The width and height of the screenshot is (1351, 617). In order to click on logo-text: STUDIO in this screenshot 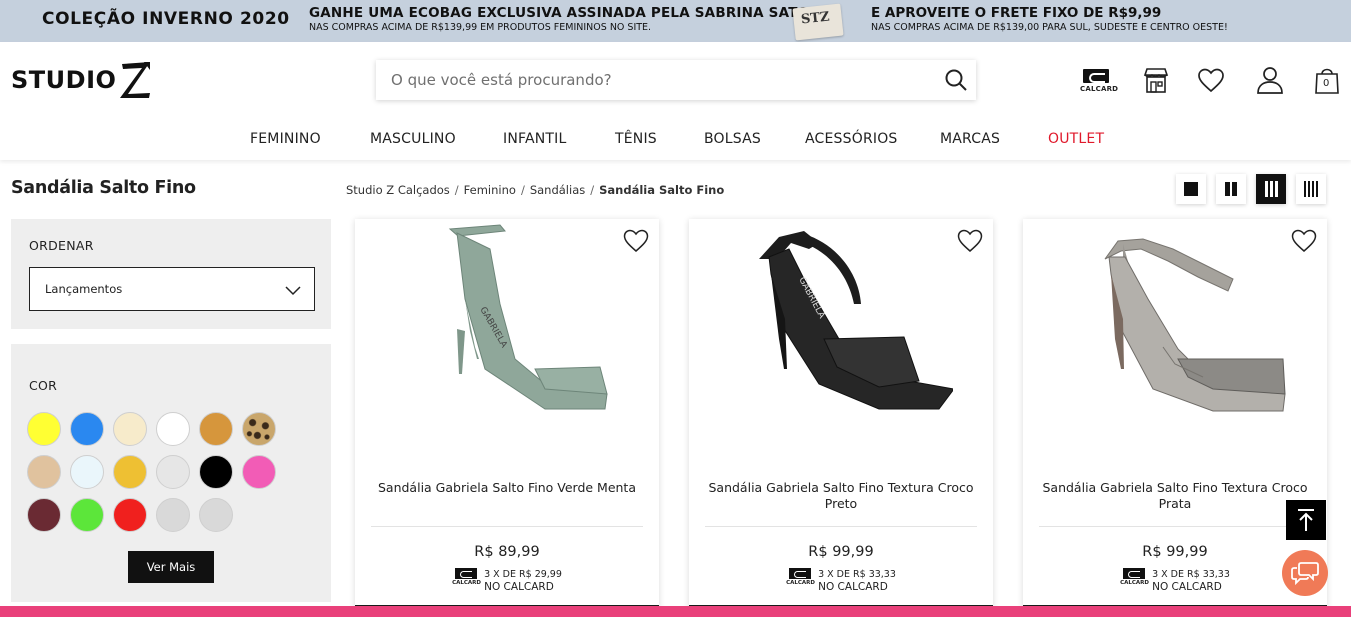, I will do `click(64, 80)`.